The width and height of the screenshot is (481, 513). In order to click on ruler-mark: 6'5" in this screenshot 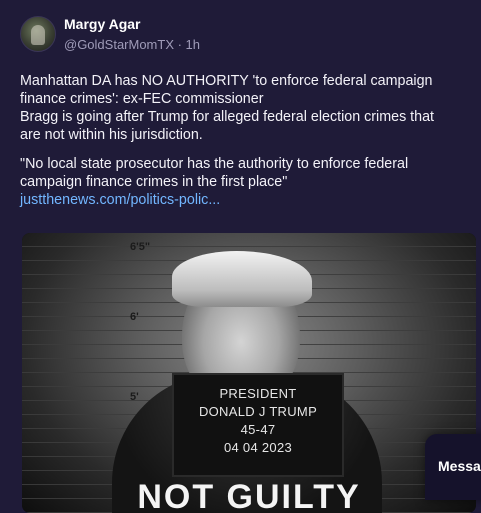, I will do `click(140, 247)`.